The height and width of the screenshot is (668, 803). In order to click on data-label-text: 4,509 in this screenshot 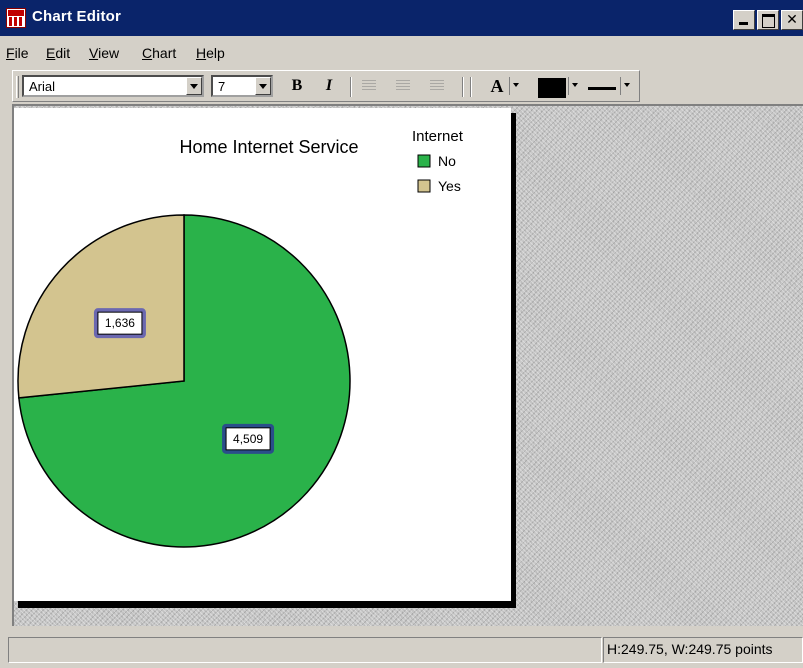, I will do `click(248, 439)`.